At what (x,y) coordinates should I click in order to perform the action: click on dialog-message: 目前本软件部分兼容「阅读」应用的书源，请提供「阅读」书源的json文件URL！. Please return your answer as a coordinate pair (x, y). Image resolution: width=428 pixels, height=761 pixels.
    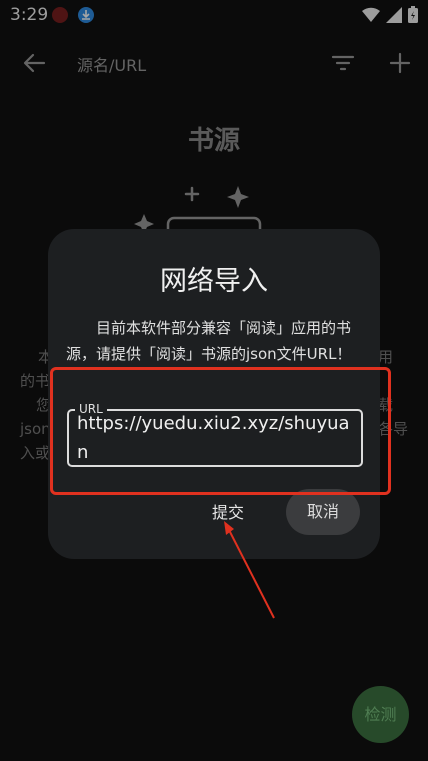
    Looking at the image, I should click on (209, 341).